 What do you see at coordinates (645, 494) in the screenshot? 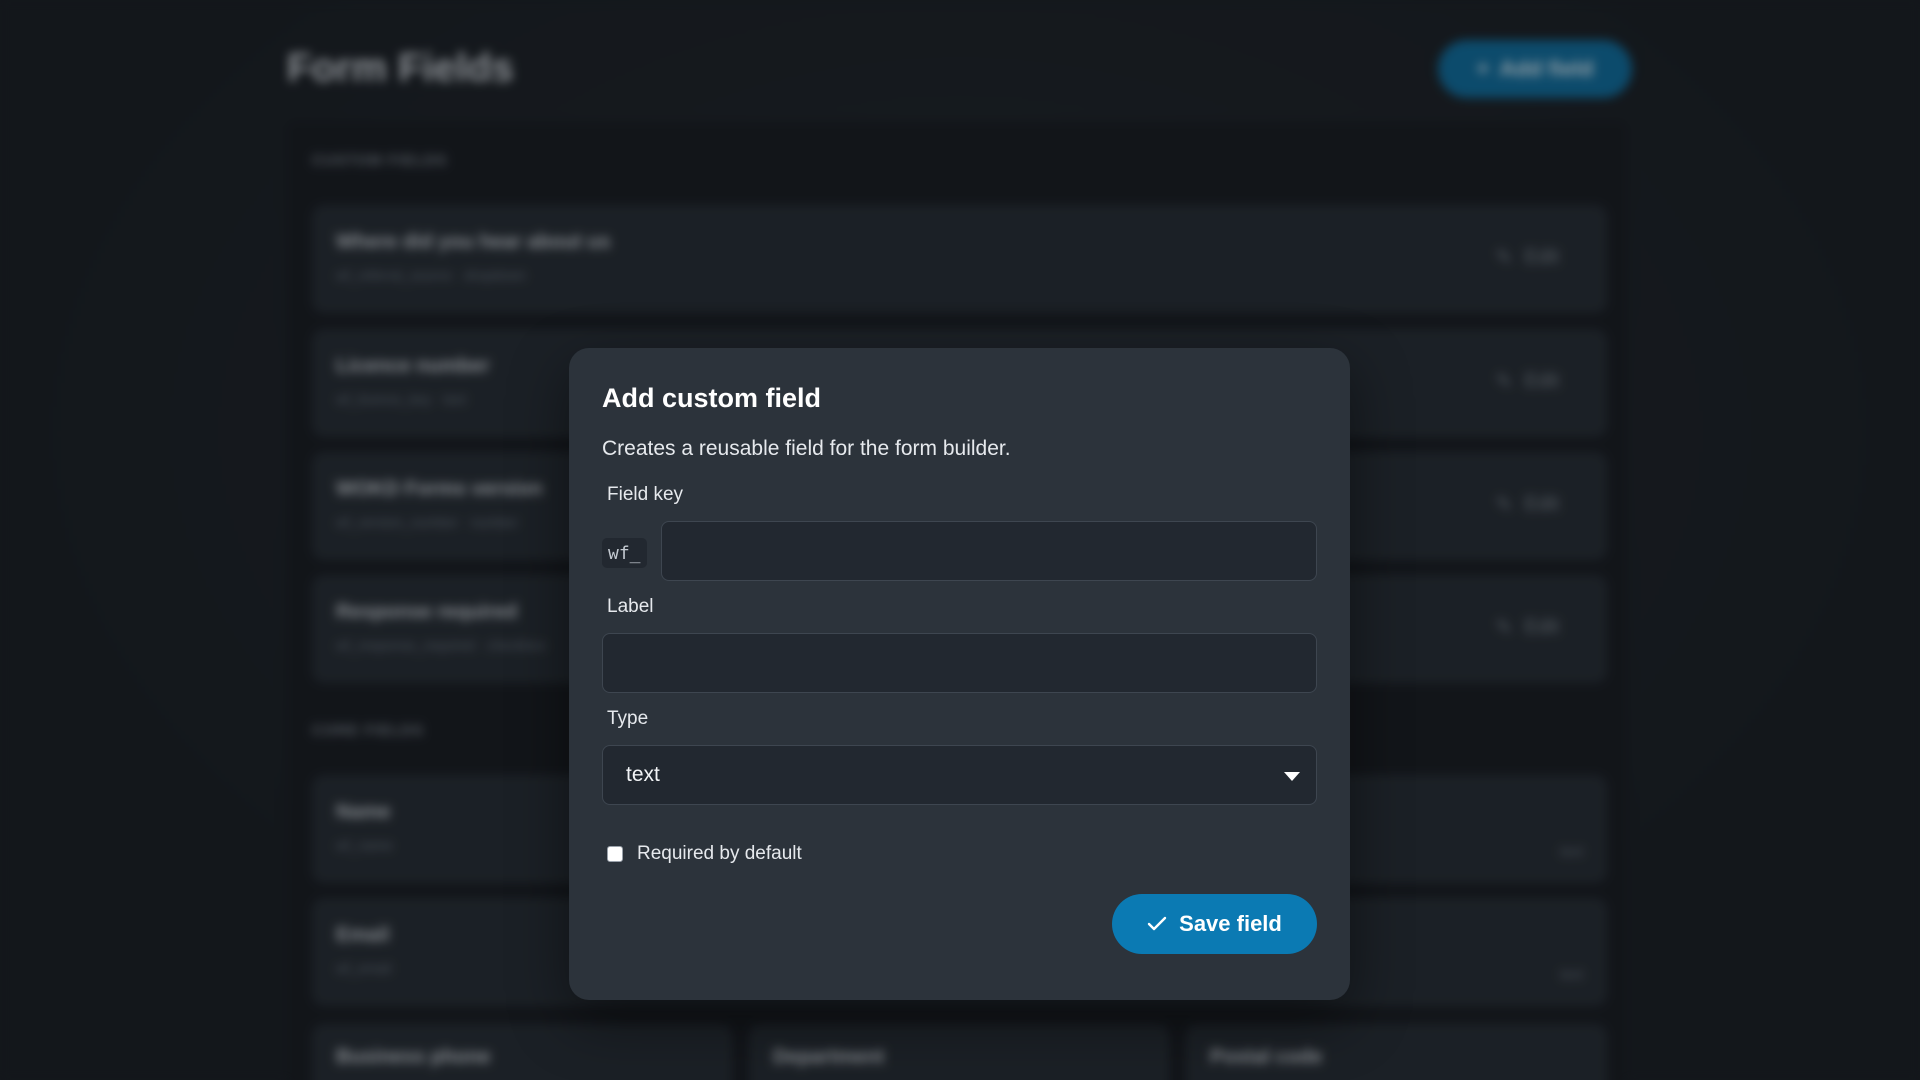
I see `field-key-label: Field key` at bounding box center [645, 494].